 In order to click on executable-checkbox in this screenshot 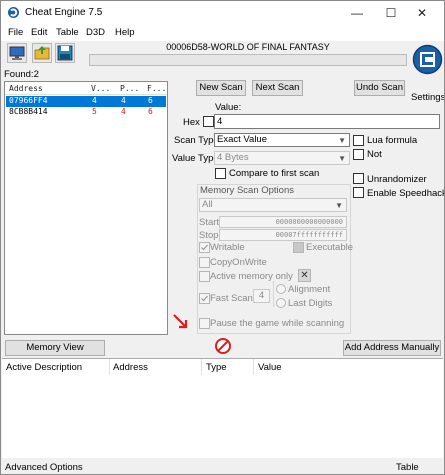, I will do `click(298, 247)`.